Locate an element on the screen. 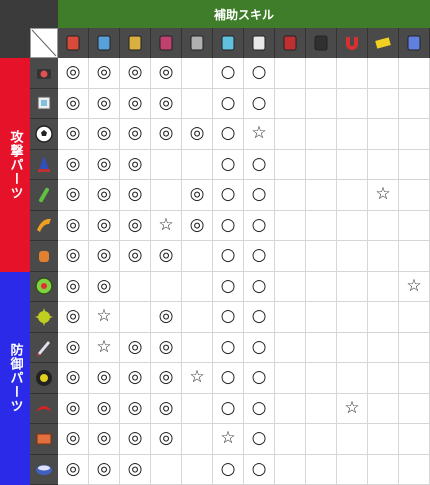 The image size is (430, 485). can-icon is located at coordinates (414, 43).